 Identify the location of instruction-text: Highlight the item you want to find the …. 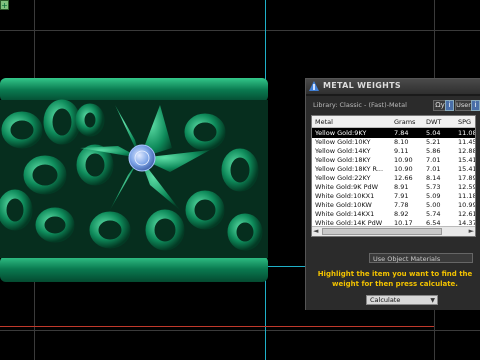
(395, 279).